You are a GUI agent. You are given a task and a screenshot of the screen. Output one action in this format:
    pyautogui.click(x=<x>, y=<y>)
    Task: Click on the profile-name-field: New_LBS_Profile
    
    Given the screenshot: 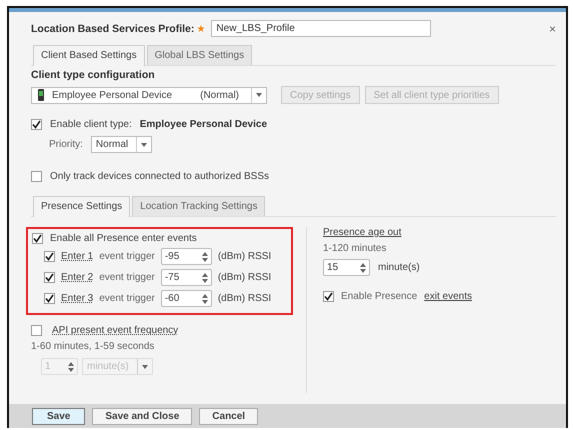 What is the action you would take?
    pyautogui.click(x=321, y=28)
    